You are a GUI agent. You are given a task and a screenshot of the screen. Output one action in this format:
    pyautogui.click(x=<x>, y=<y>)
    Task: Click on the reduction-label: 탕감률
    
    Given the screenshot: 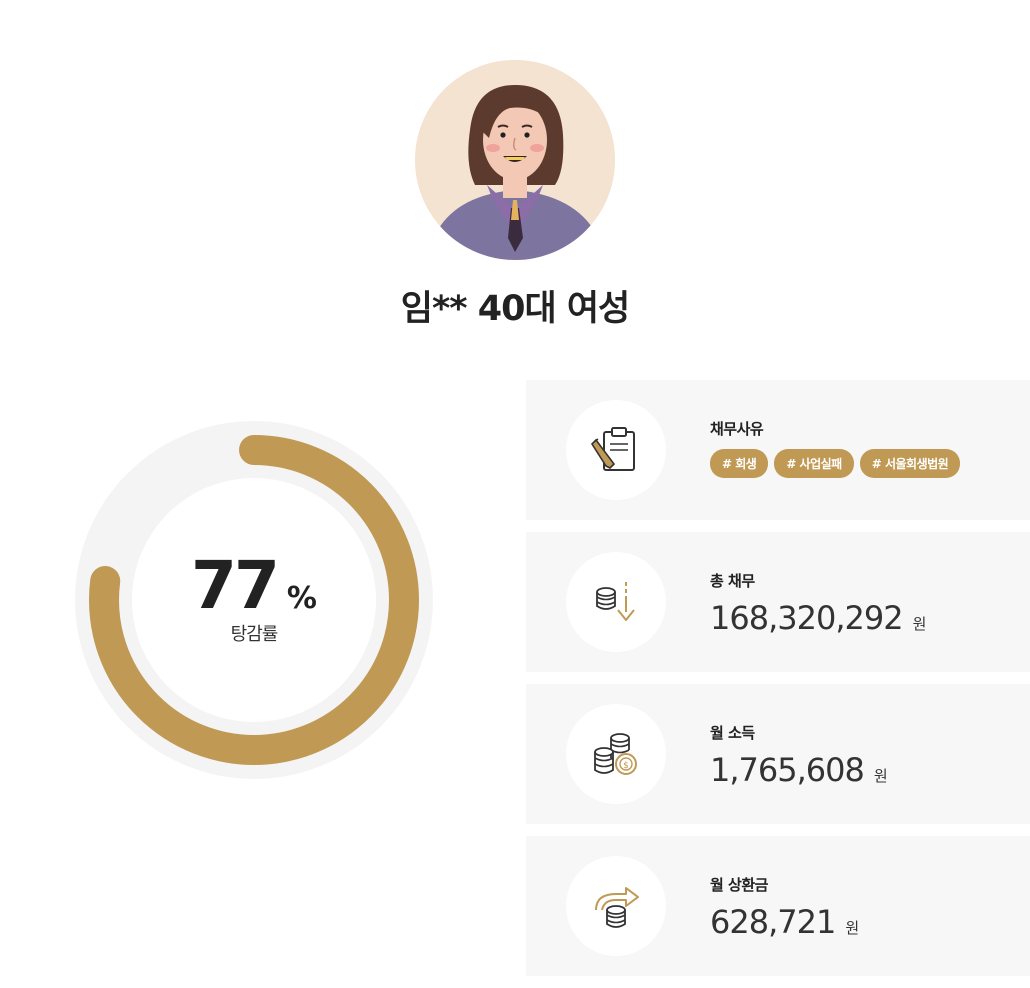 What is the action you would take?
    pyautogui.click(x=254, y=634)
    